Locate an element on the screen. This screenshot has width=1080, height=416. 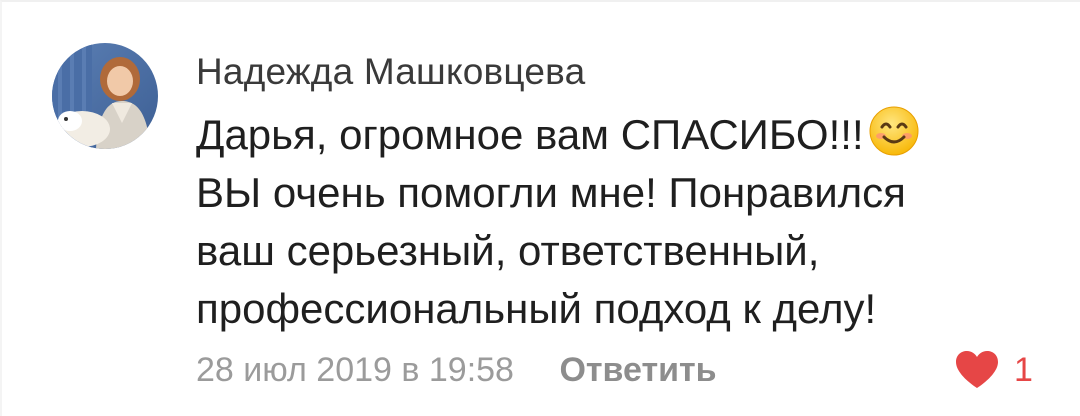
heart-icon is located at coordinates (977, 370).